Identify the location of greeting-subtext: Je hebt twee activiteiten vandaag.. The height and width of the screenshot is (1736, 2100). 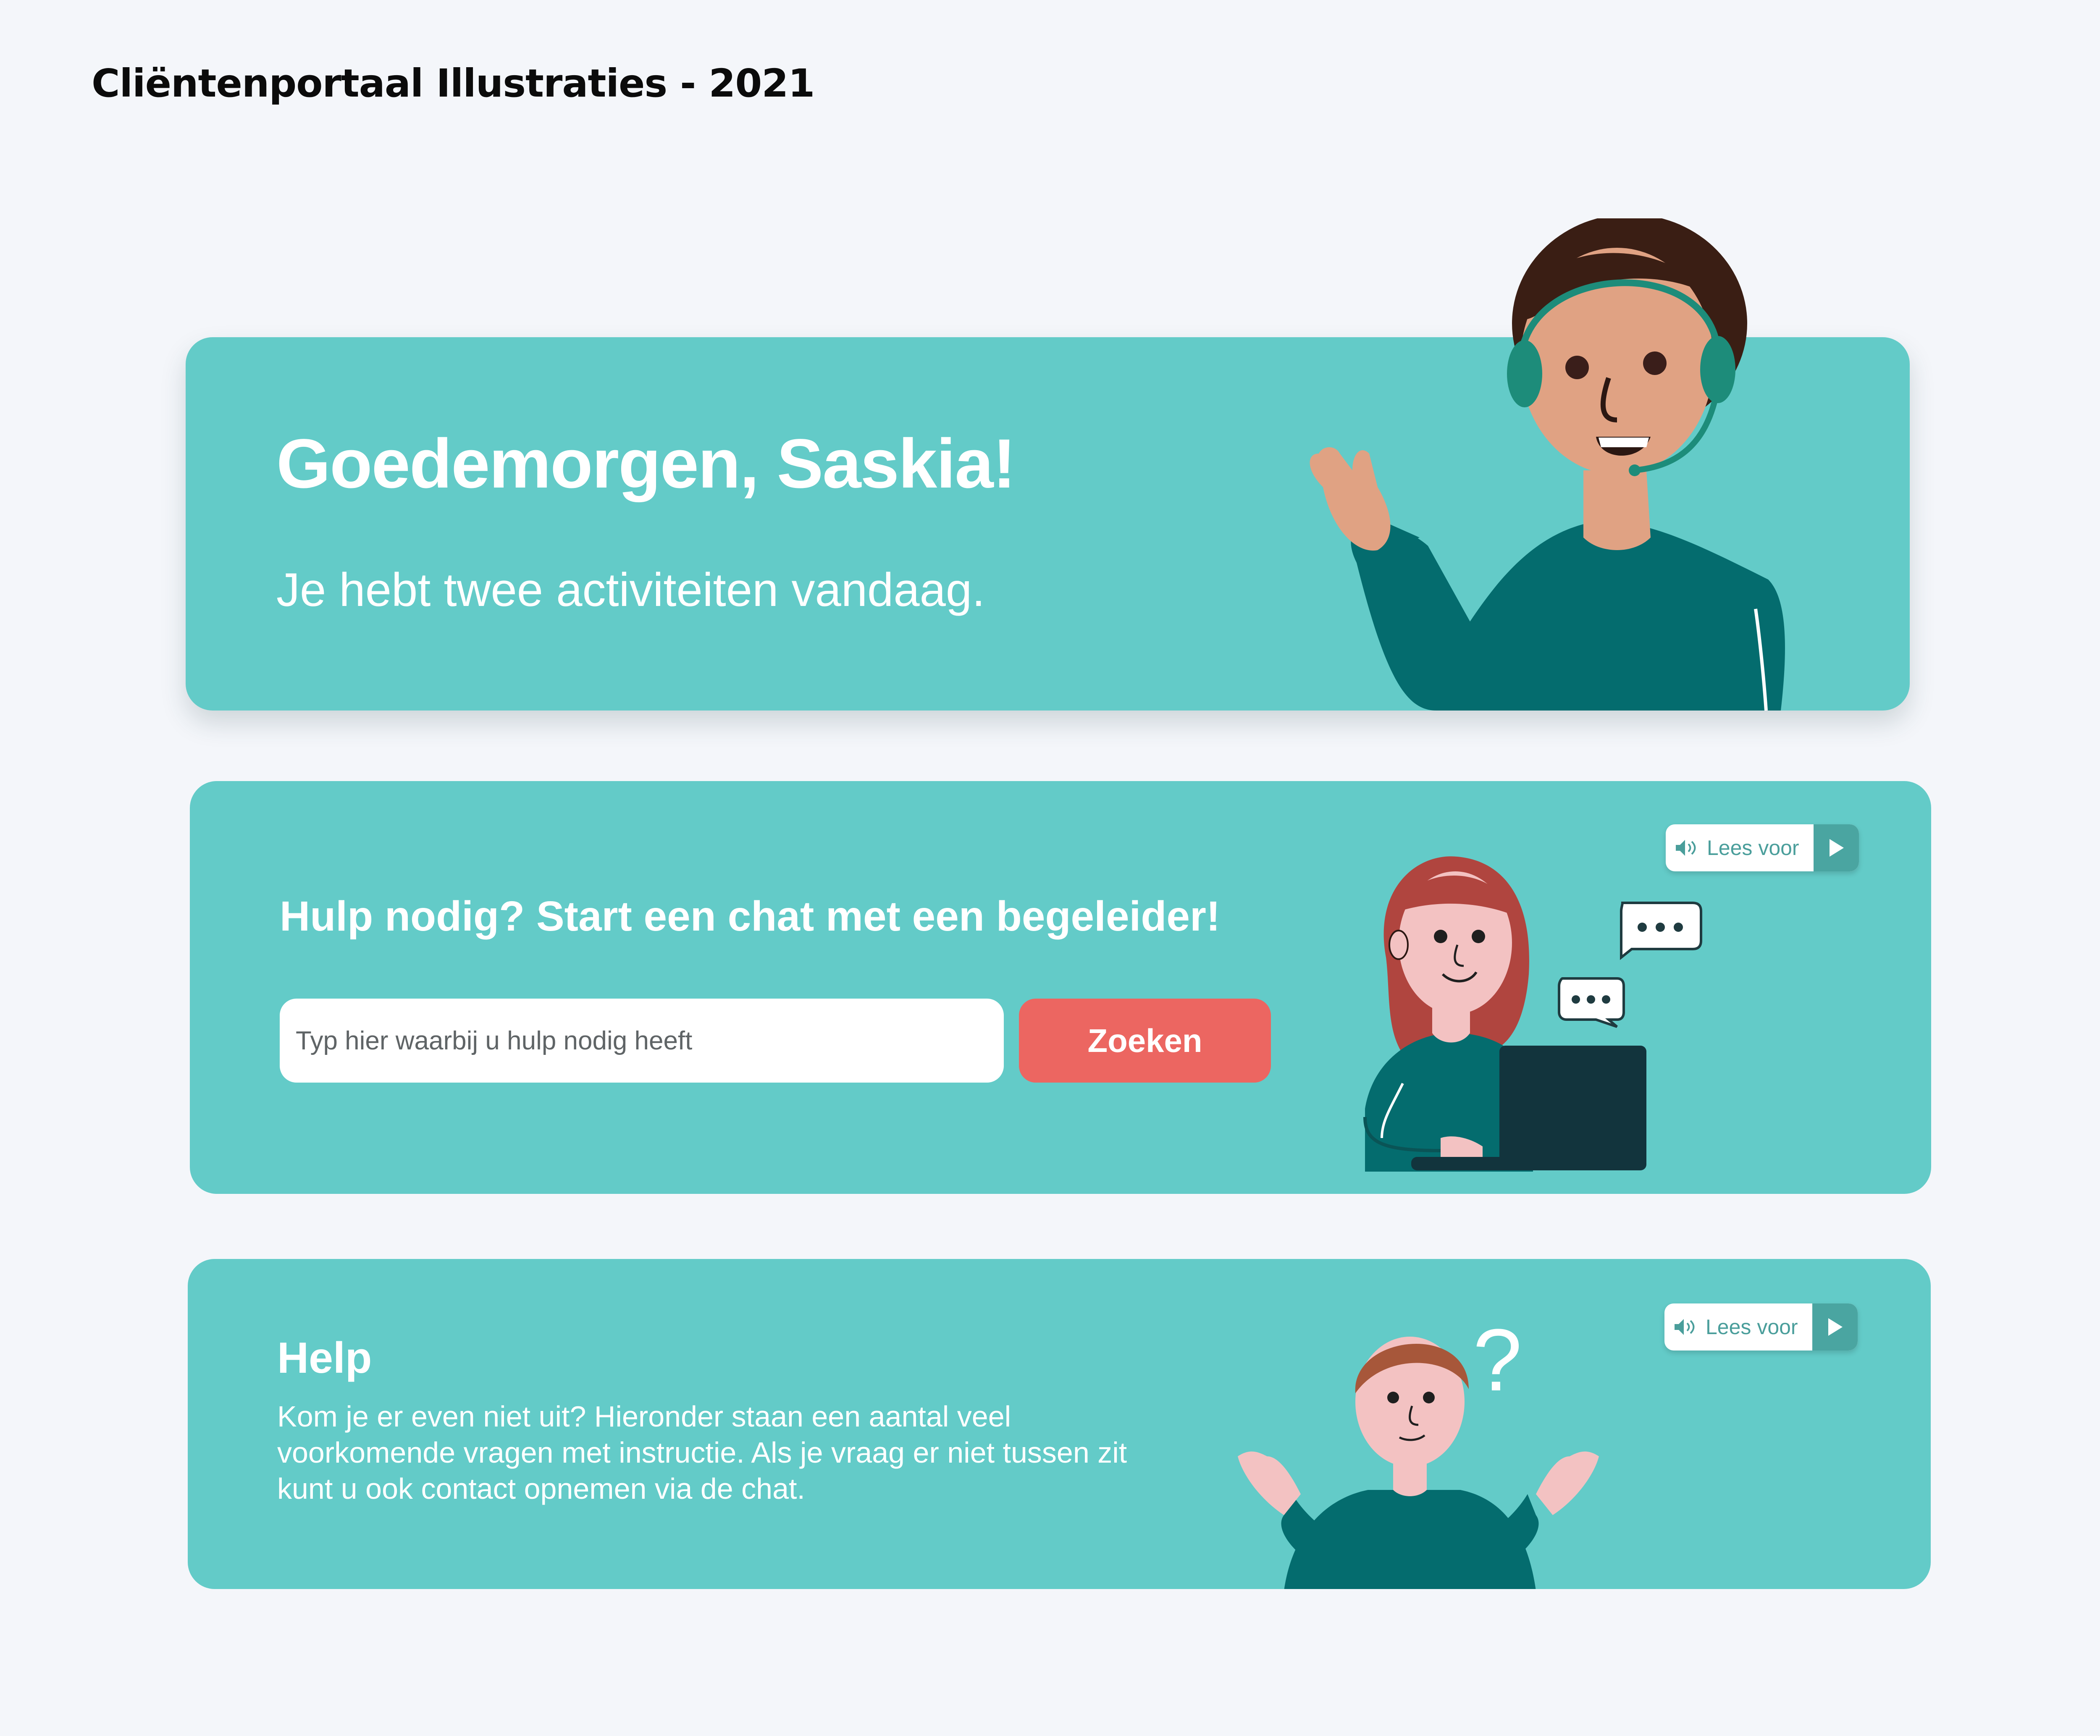
(630, 590).